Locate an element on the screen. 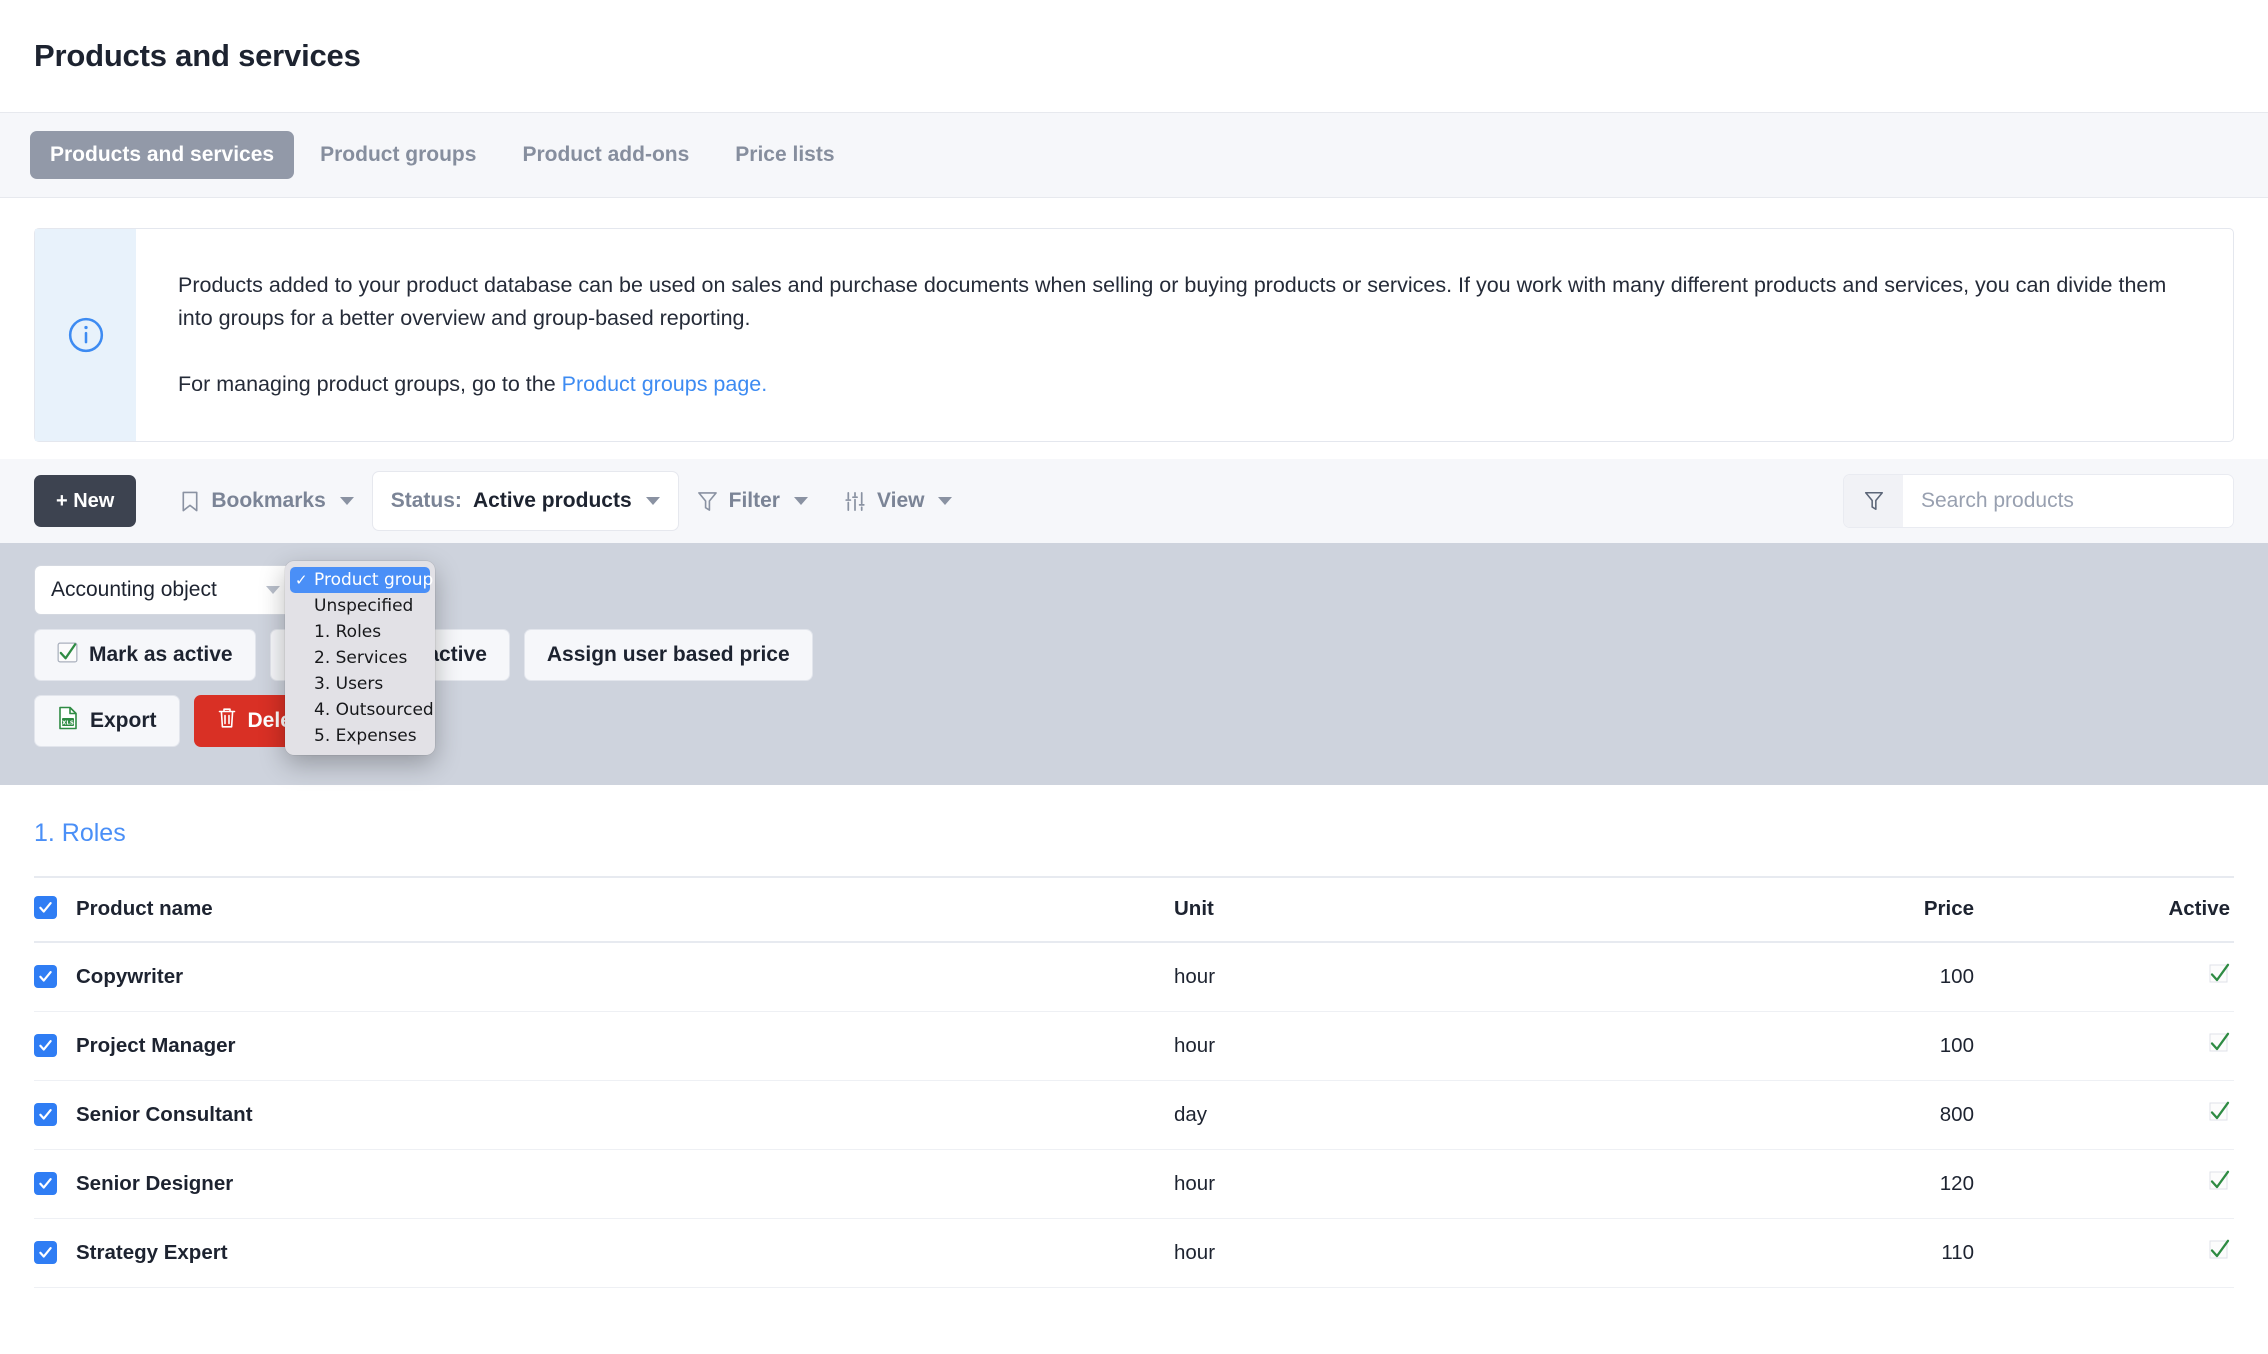  active-check-icon is located at coordinates (2219, 977).